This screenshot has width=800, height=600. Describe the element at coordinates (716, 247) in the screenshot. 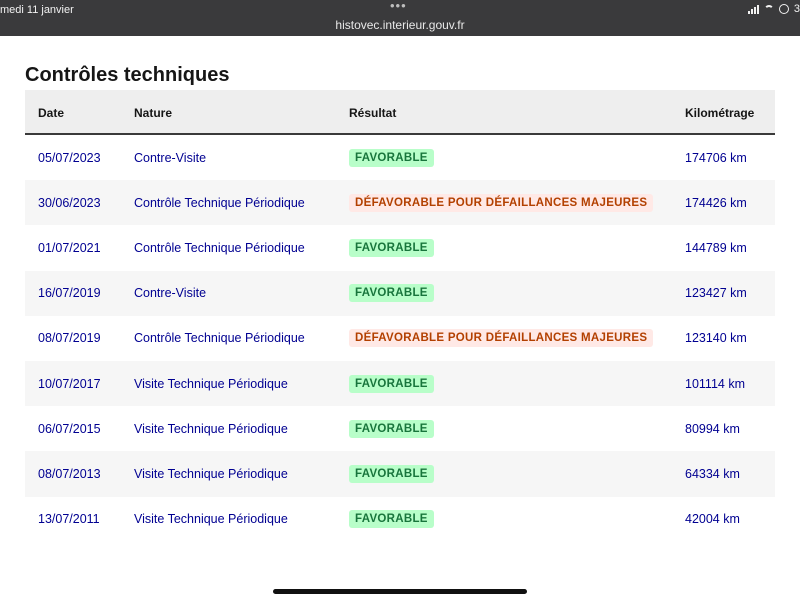

I see `row-kilometrage: 144789 km` at that location.